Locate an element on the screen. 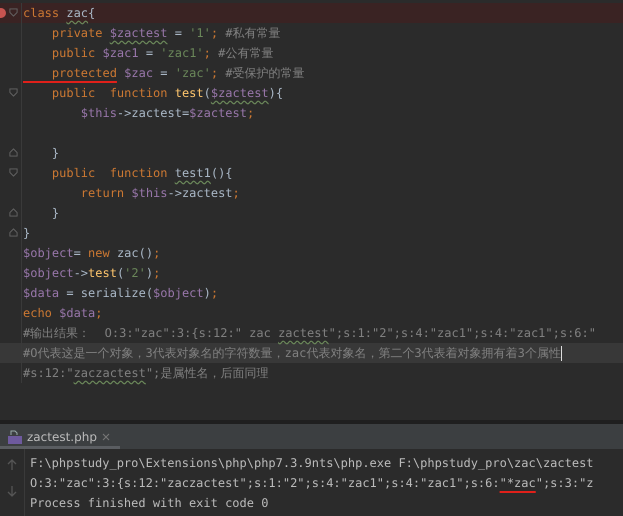  up-arrow-icon is located at coordinates (12, 465).